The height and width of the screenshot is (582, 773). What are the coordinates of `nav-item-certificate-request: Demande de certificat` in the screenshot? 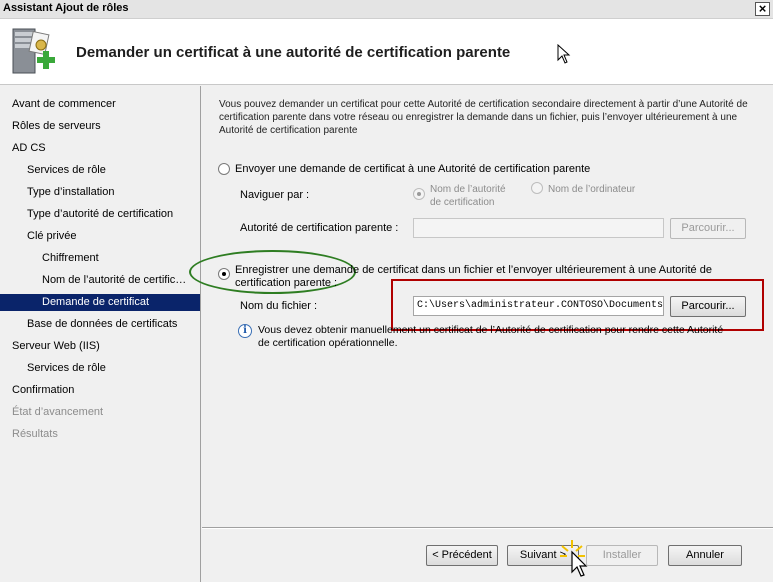 It's located at (100, 302).